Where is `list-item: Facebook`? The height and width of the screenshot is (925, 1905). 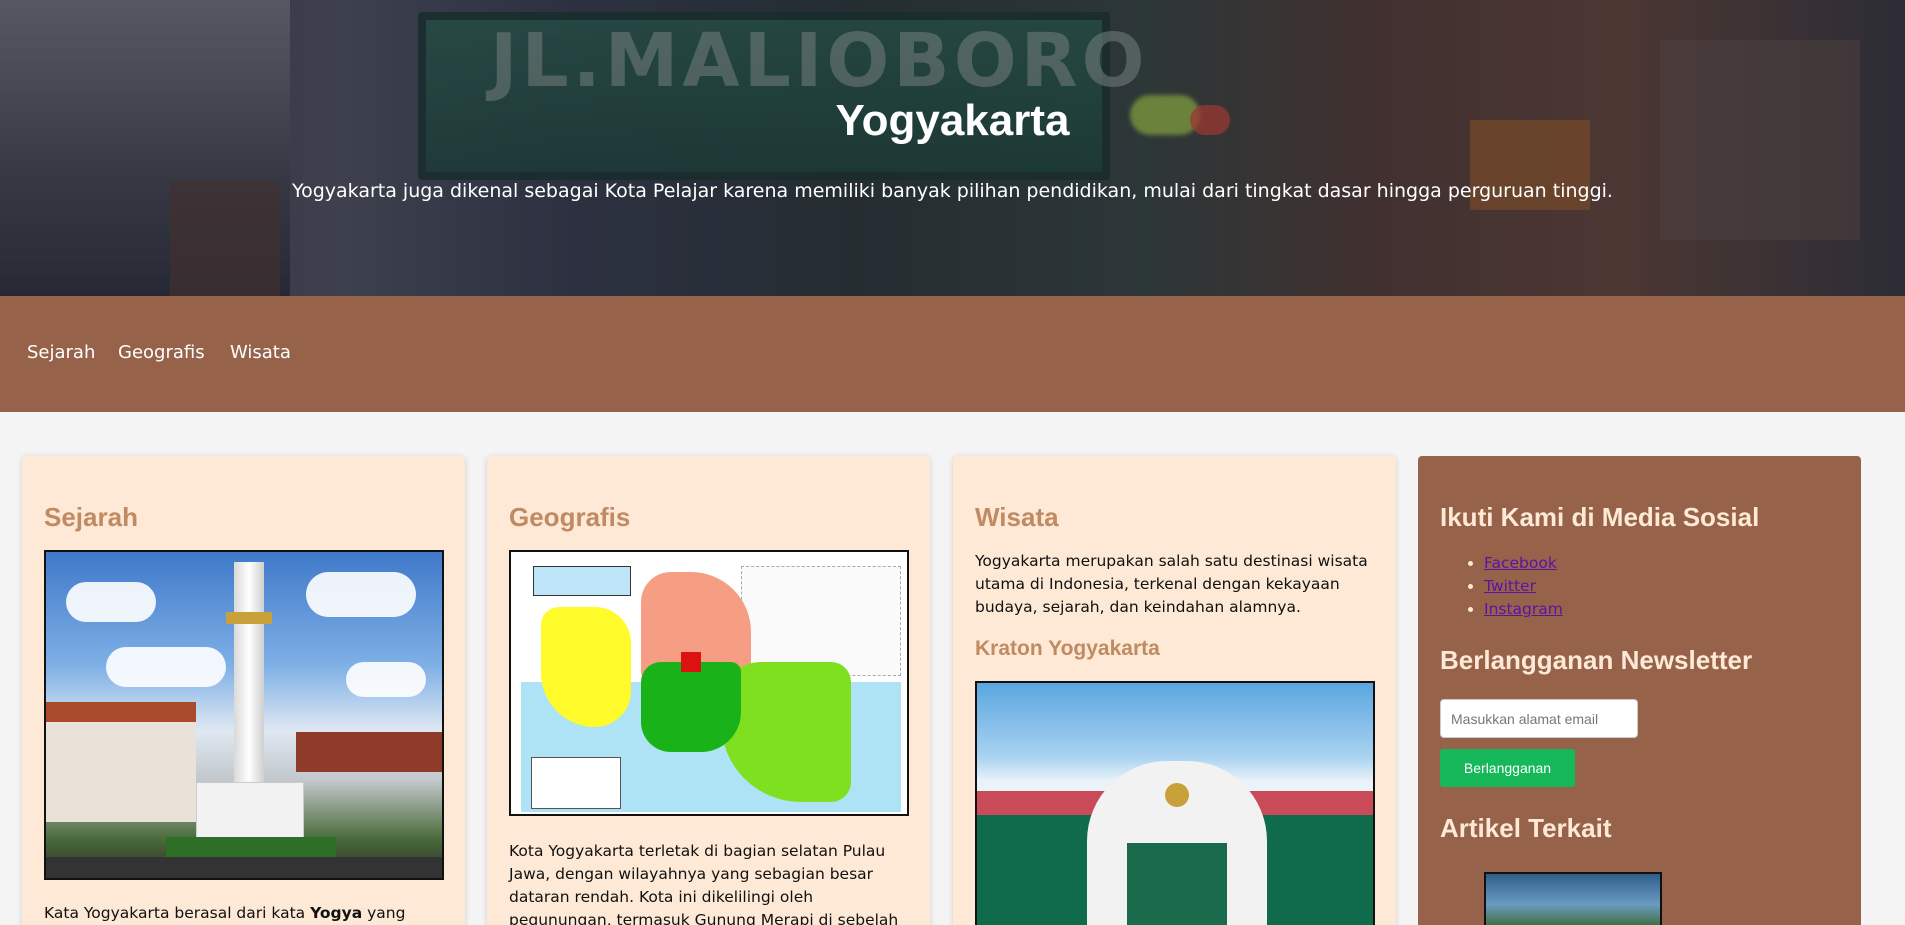 list-item: Facebook is located at coordinates (1661, 563).